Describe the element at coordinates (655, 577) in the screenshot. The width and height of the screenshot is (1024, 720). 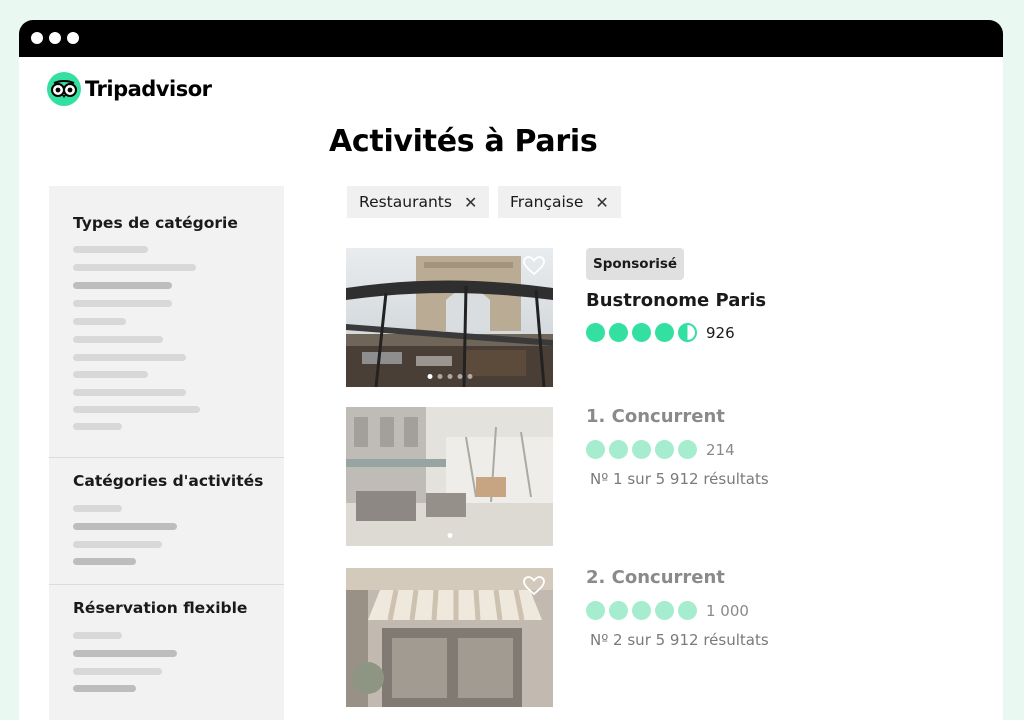
I see `result-title: 2. Concurrent` at that location.